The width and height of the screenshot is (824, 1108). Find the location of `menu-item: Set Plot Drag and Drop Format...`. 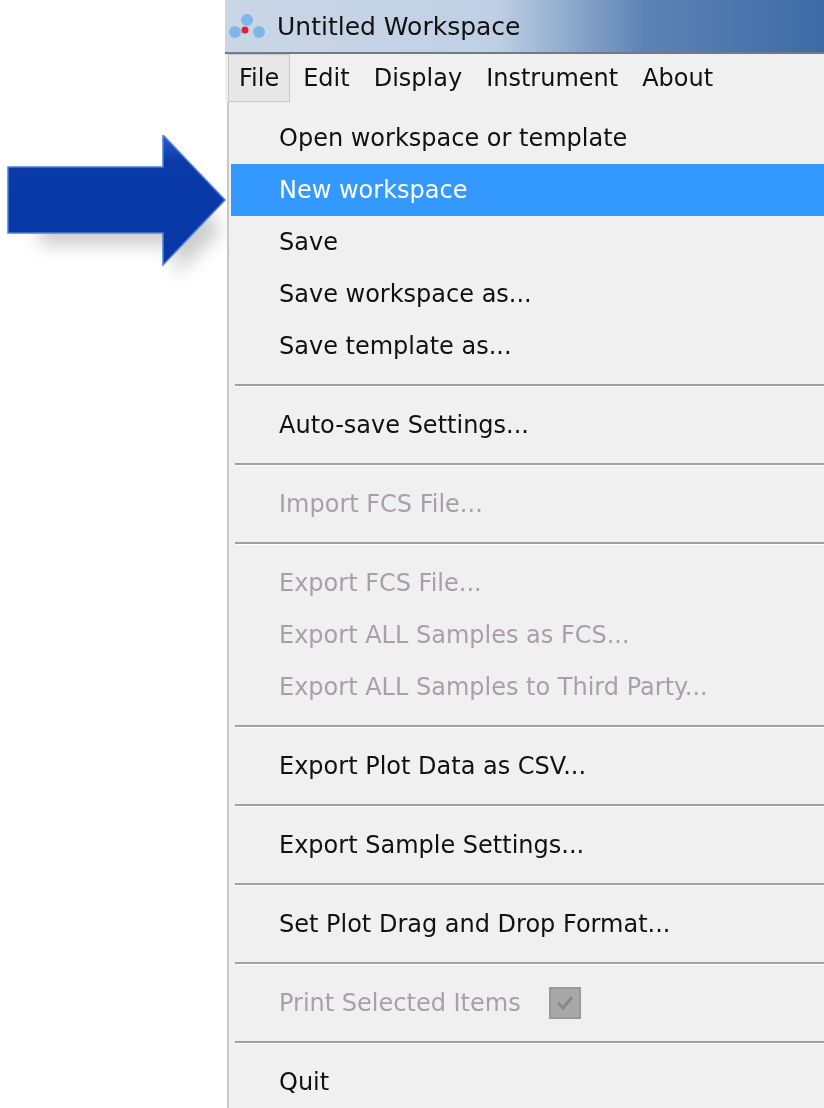

menu-item: Set Plot Drag and Drop Format... is located at coordinates (527, 924).